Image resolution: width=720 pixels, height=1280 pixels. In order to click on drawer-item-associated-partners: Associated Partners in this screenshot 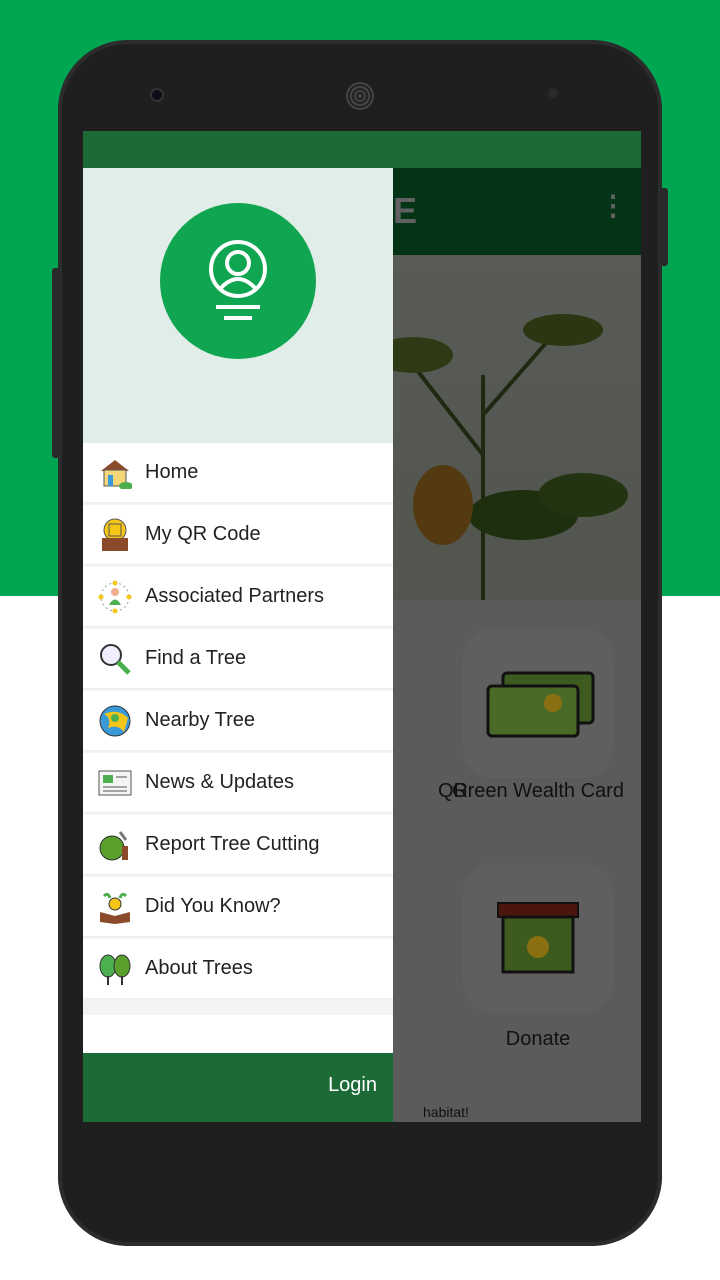, I will do `click(238, 597)`.